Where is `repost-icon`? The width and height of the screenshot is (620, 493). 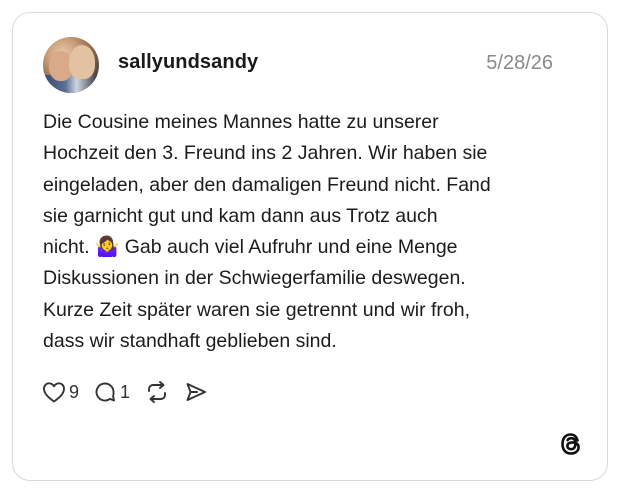 repost-icon is located at coordinates (157, 392).